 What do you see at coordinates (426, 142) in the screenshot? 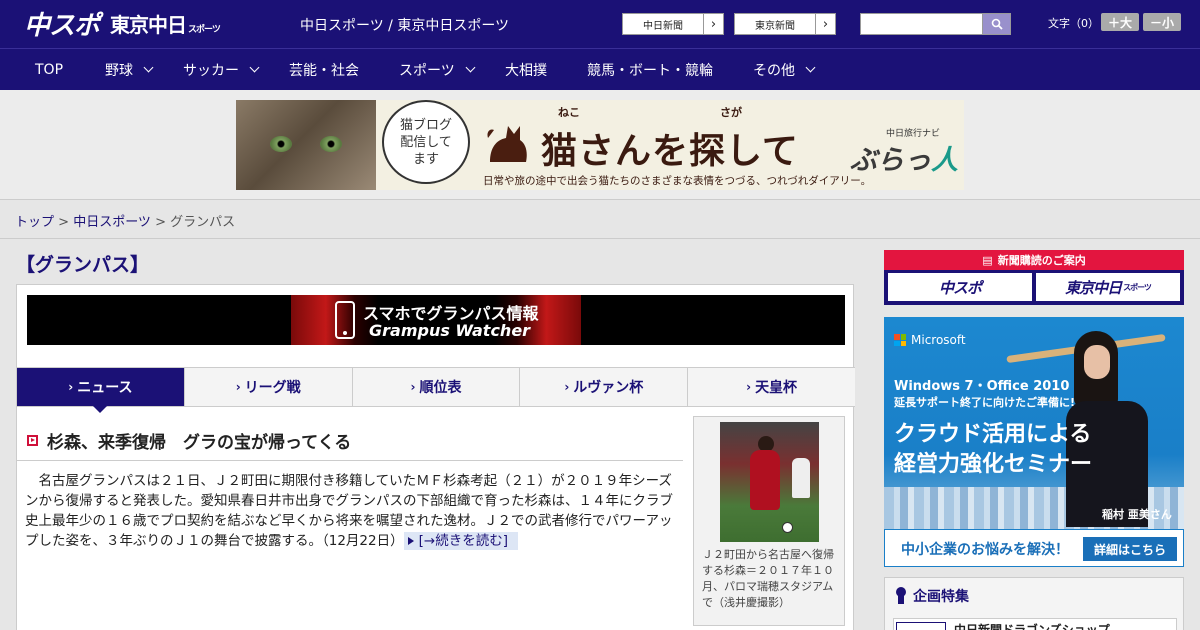
I see `speech-bubble: 猫ブログ配信してます` at bounding box center [426, 142].